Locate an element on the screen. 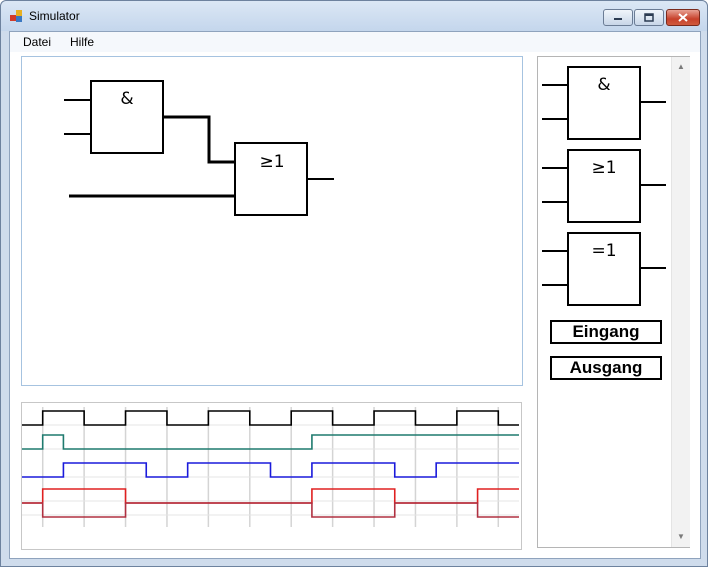  maximize-icon is located at coordinates (649, 17).